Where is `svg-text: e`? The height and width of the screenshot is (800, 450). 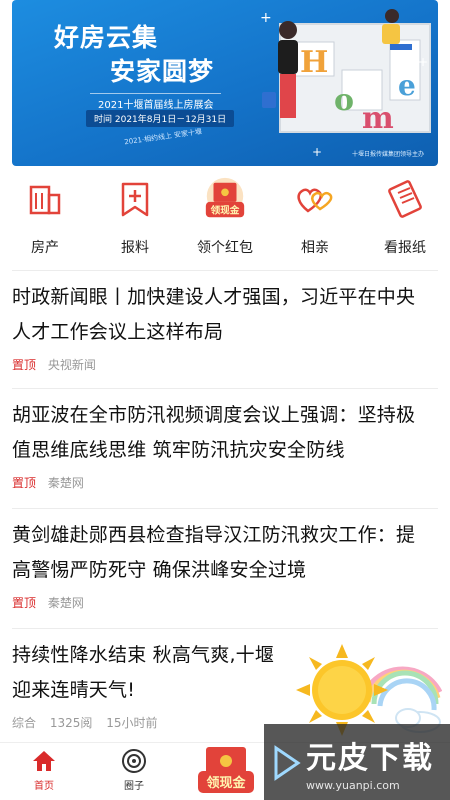
svg-text: e is located at coordinates (407, 85).